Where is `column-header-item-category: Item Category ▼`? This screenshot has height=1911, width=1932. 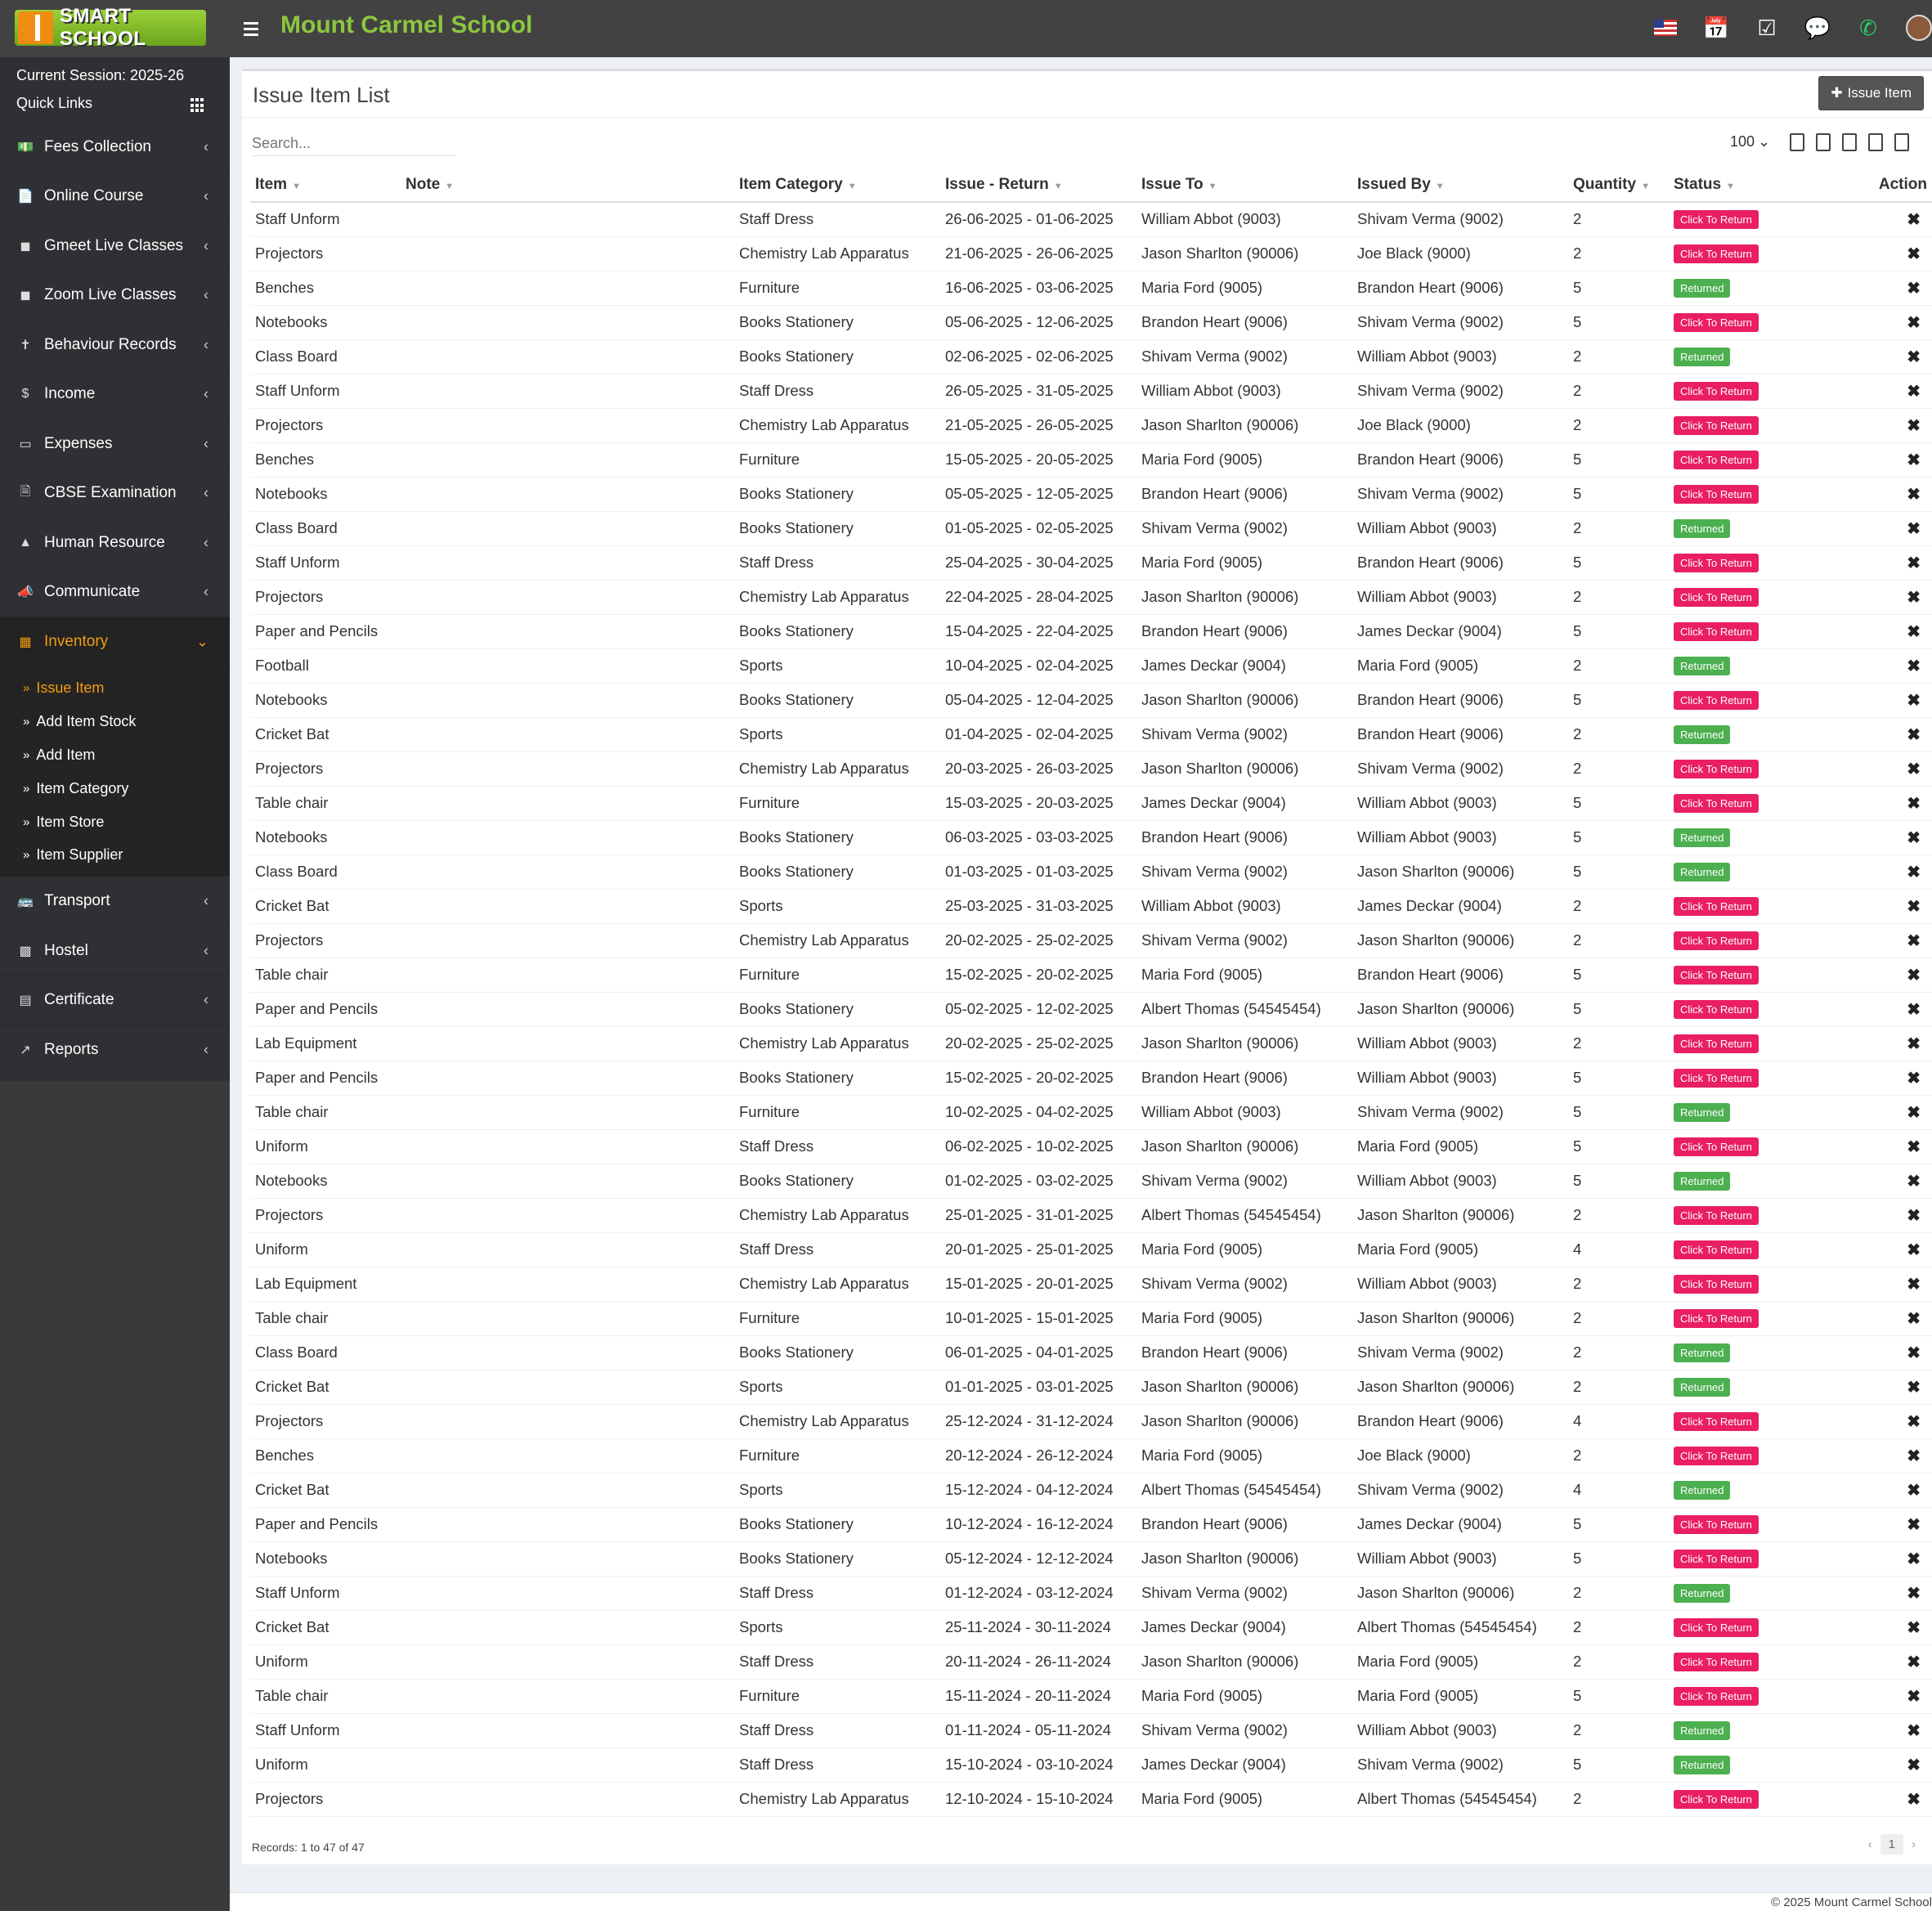
column-header-item-category: Item Category ▼ is located at coordinates (837, 185).